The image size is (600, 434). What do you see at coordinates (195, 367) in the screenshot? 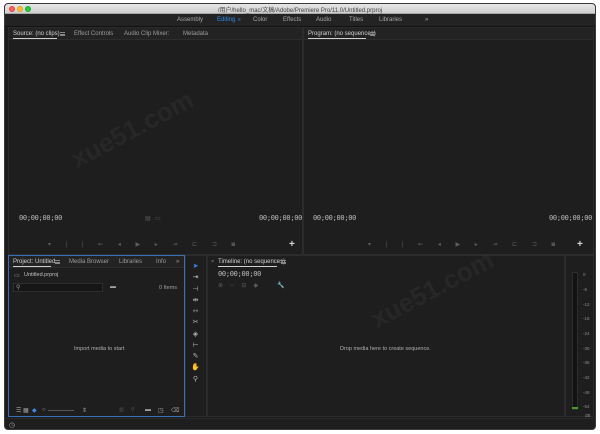
I see `hand-tool-icon: ✋` at bounding box center [195, 367].